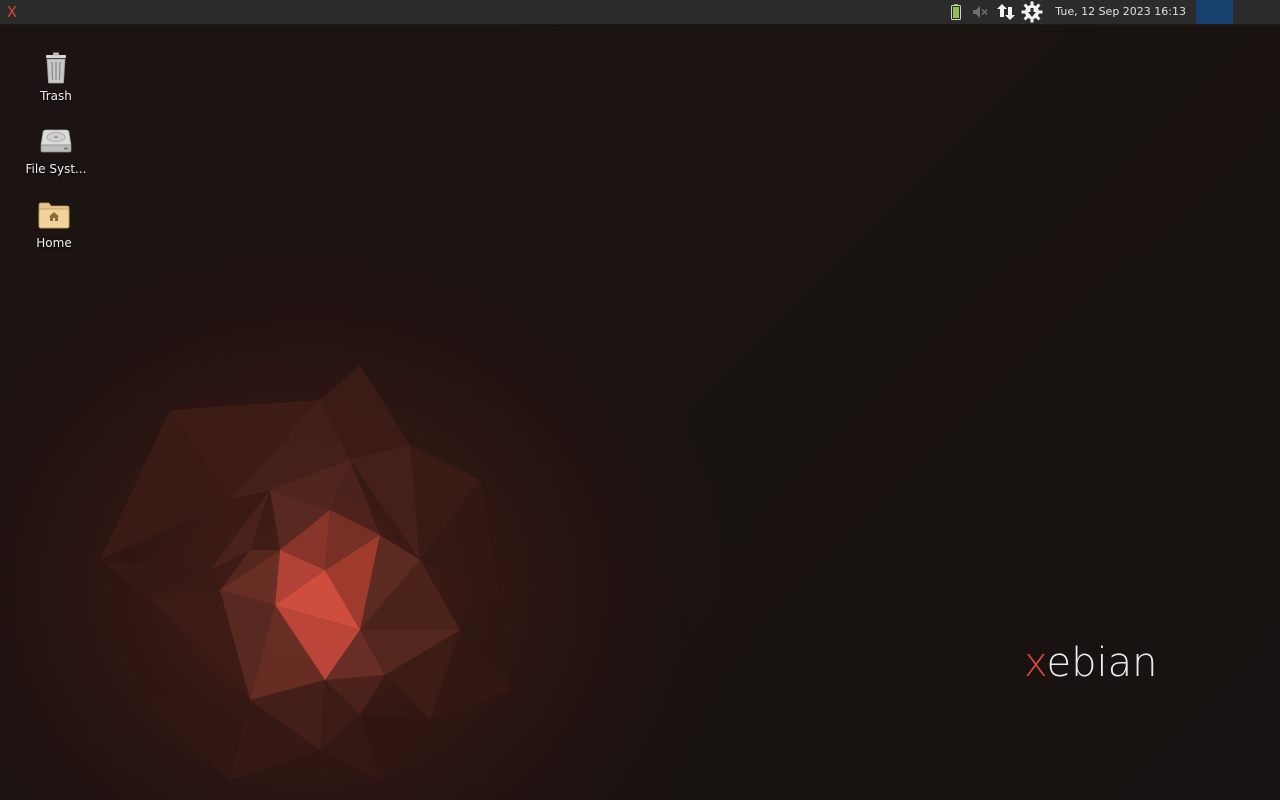  I want to click on panel-clock: Tue, 12 Sep 2023 16:13, so click(1120, 12).